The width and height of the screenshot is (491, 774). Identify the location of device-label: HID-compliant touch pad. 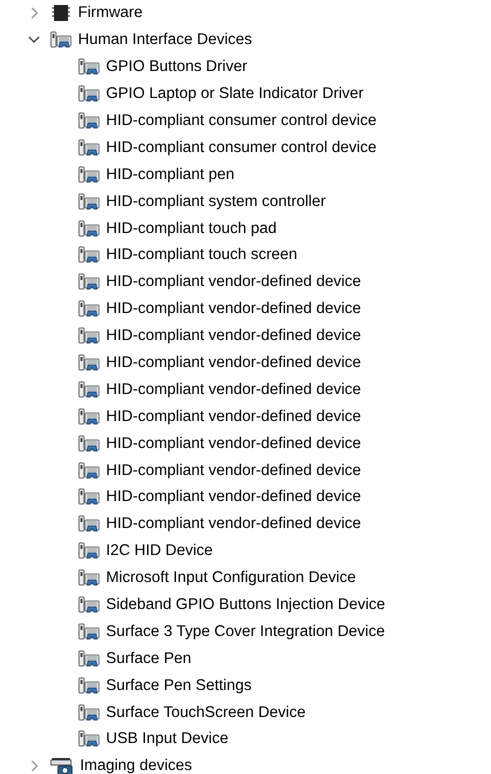
(191, 229).